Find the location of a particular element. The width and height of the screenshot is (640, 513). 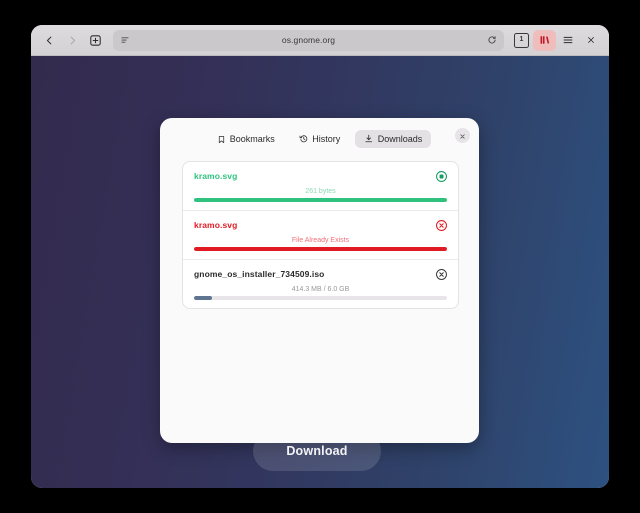

window-close-button is located at coordinates (590, 40).